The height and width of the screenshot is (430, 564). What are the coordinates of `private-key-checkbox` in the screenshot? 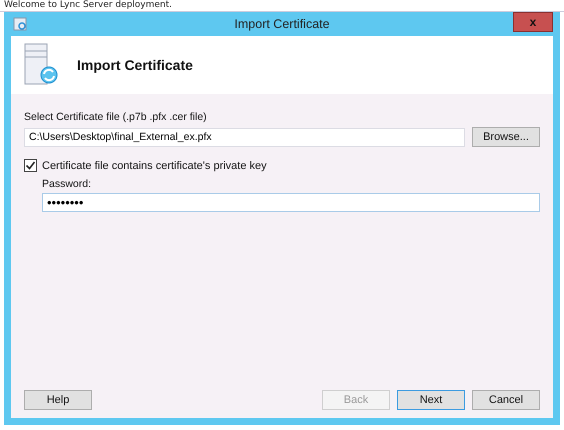 It's located at (30, 165).